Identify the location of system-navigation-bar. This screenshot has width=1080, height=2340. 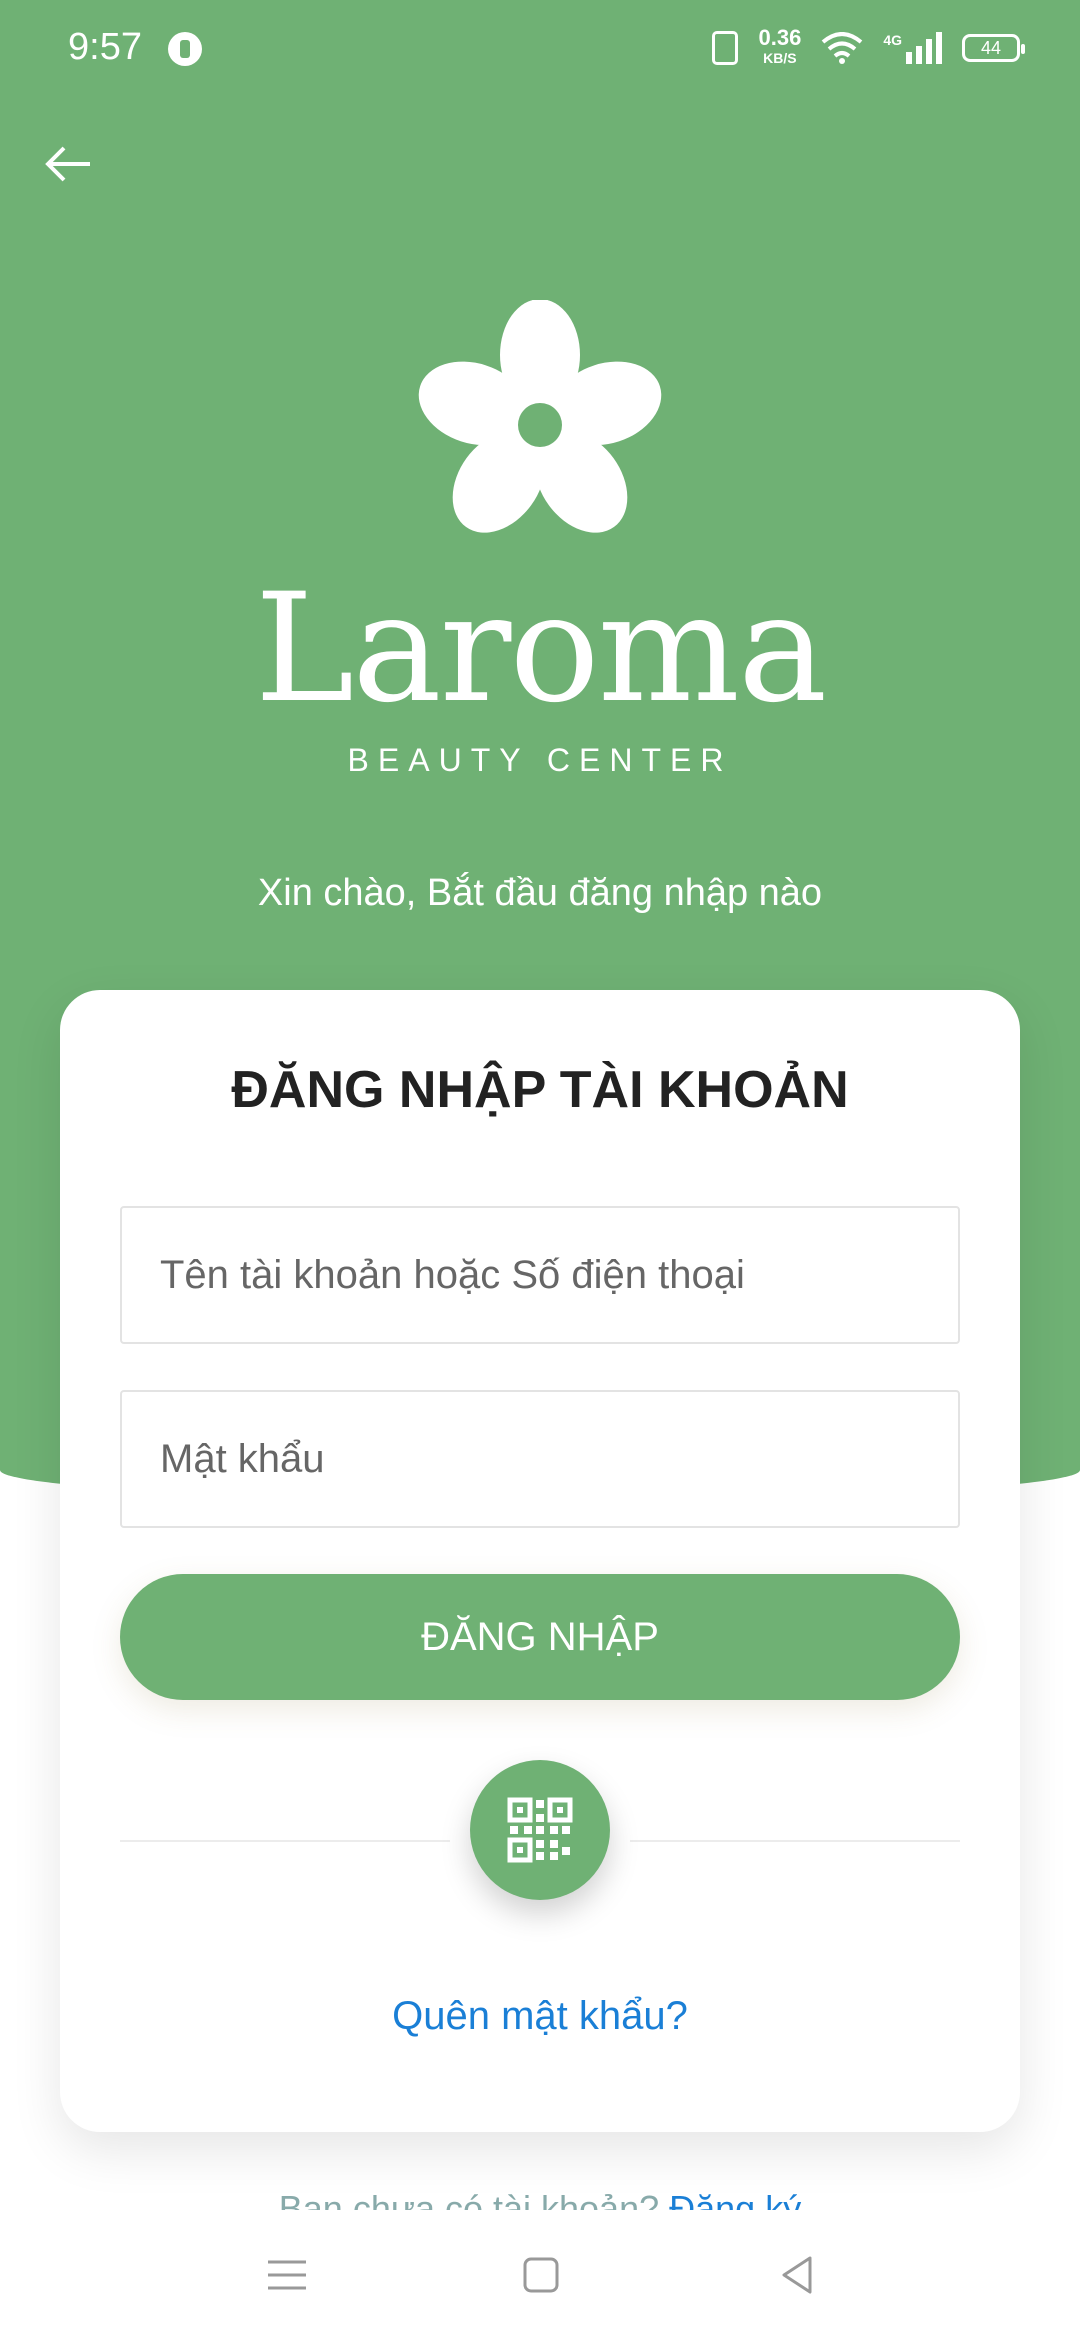
(540, 2275).